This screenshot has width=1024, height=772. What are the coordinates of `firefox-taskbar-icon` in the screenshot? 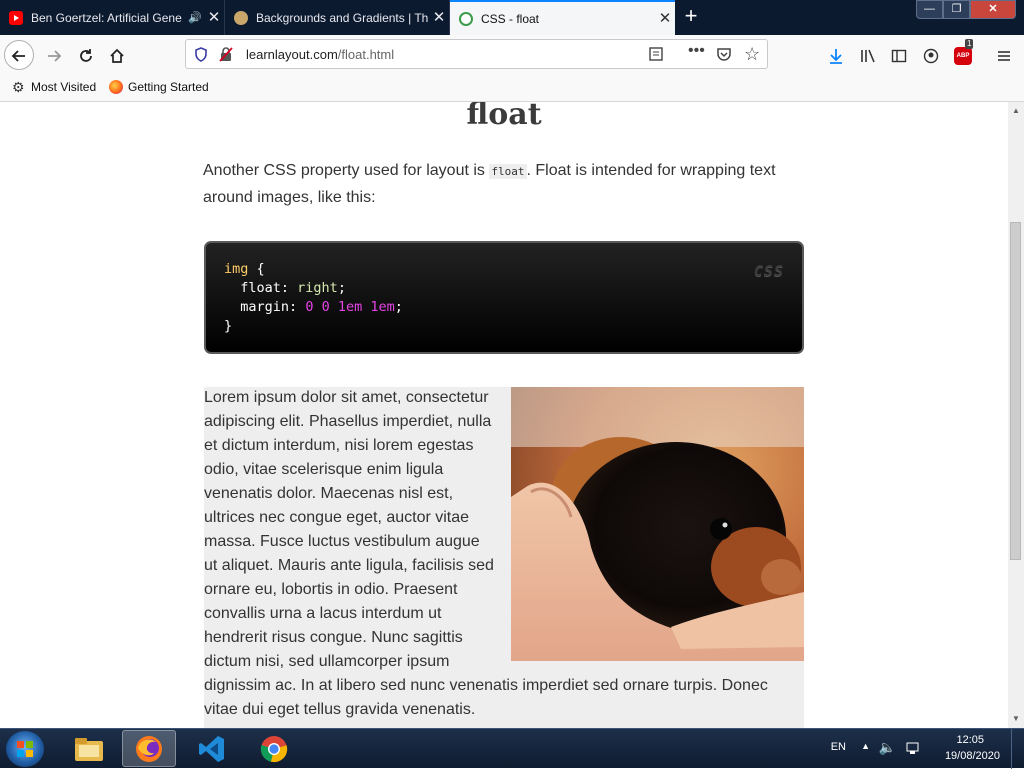 It's located at (149, 748).